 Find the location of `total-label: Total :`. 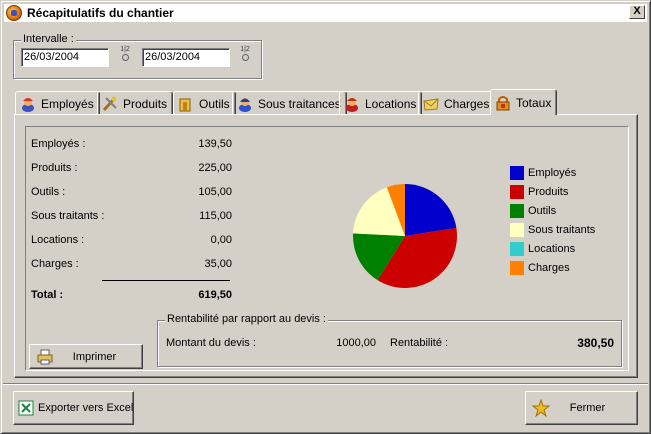

total-label: Total : is located at coordinates (47, 295).